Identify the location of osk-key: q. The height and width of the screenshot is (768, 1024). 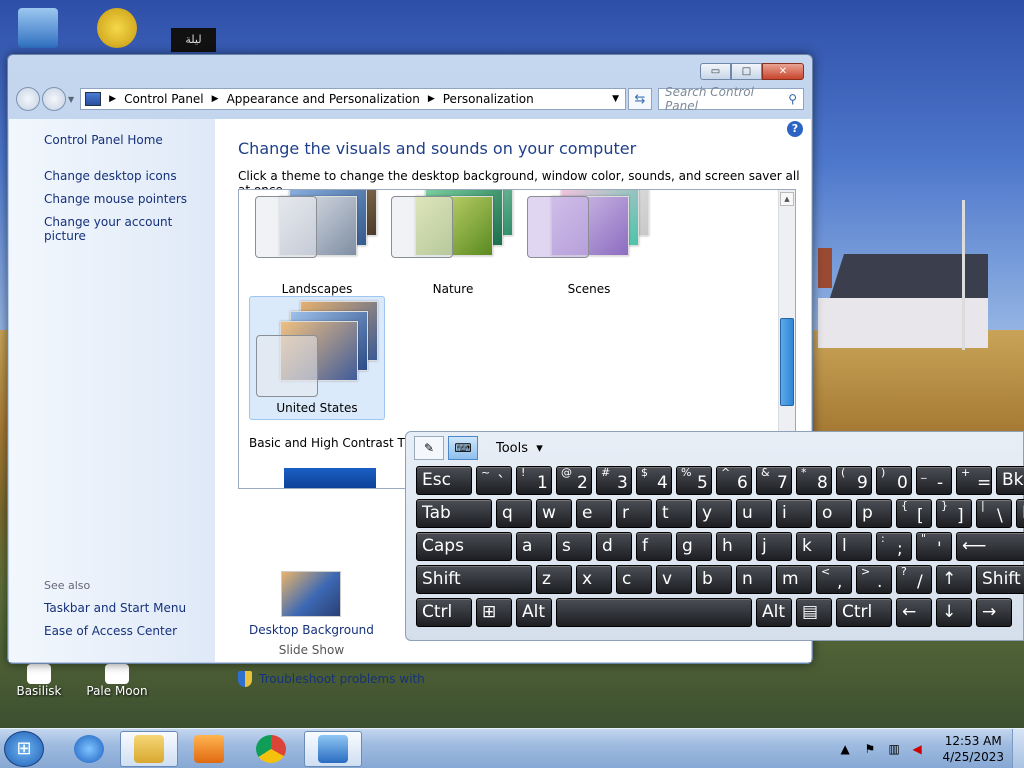
(514, 513).